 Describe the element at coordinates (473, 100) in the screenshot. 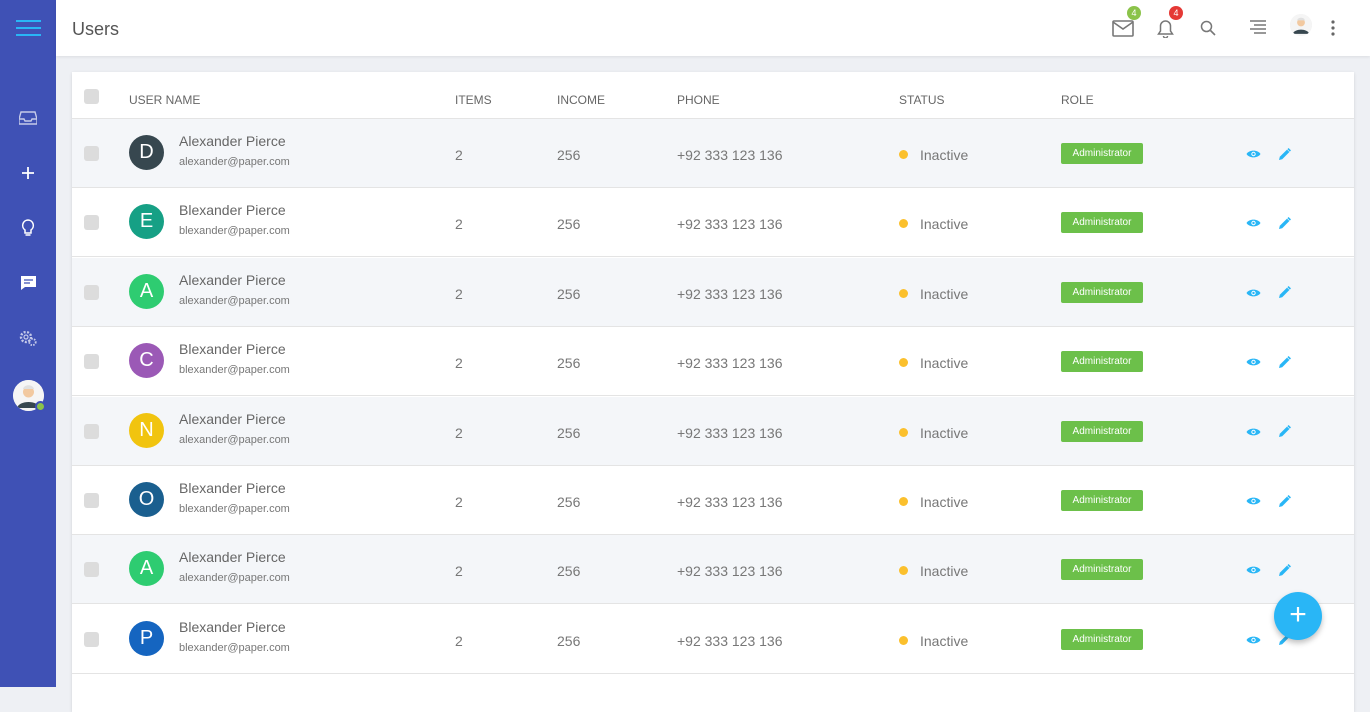

I see `header-items: ITEMS` at that location.